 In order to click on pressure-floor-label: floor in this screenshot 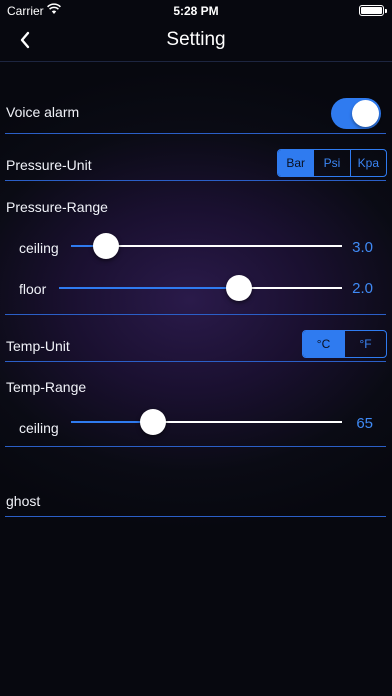, I will do `click(33, 289)`.